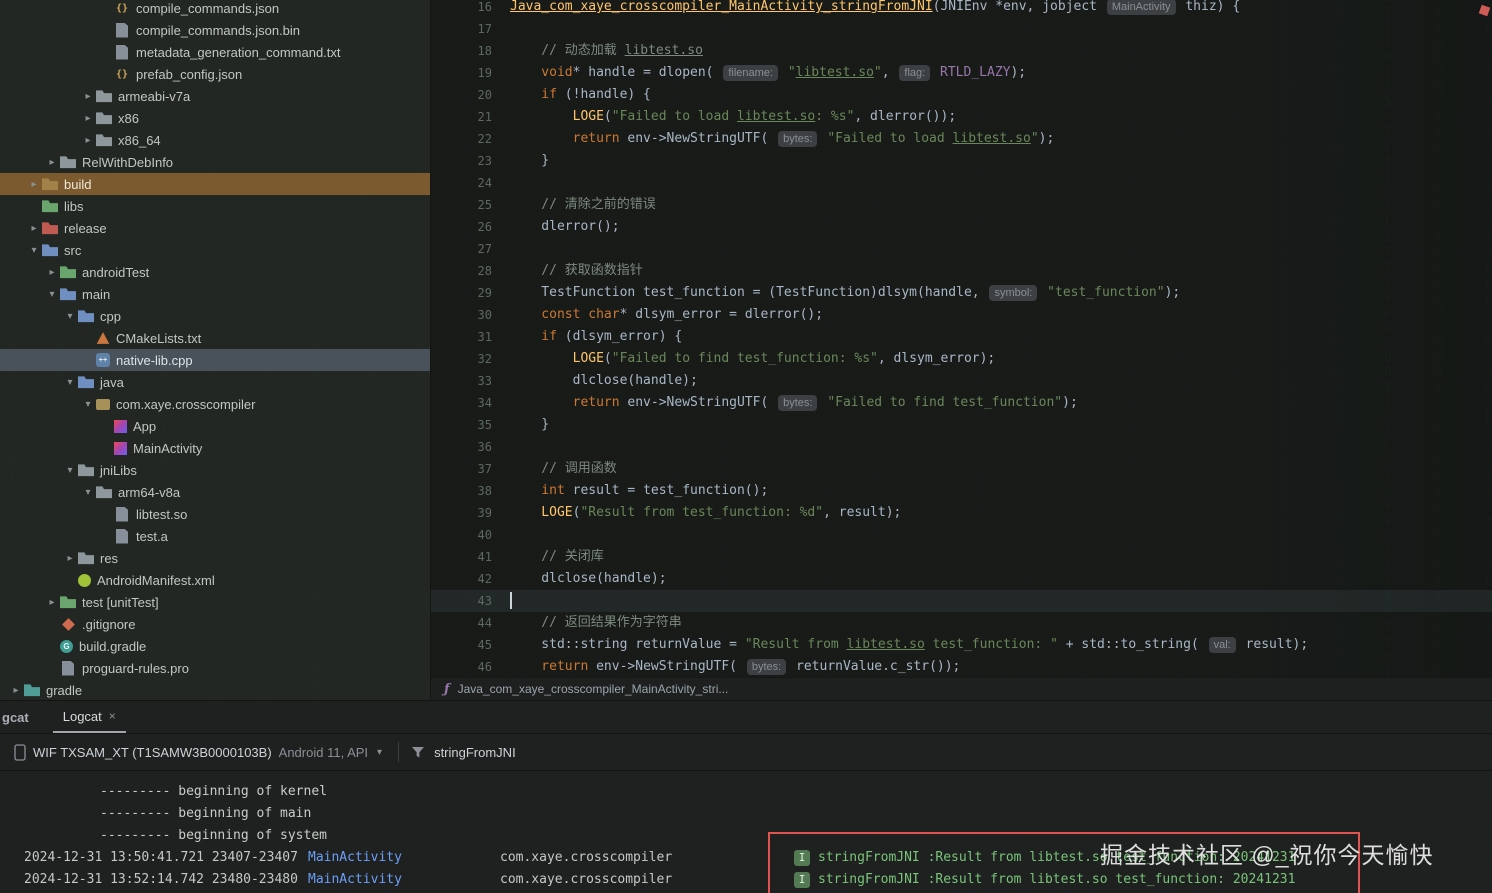 This screenshot has width=1492, height=893. I want to click on tree-item-build-gradle: Gbuild.gradle, so click(215, 646).